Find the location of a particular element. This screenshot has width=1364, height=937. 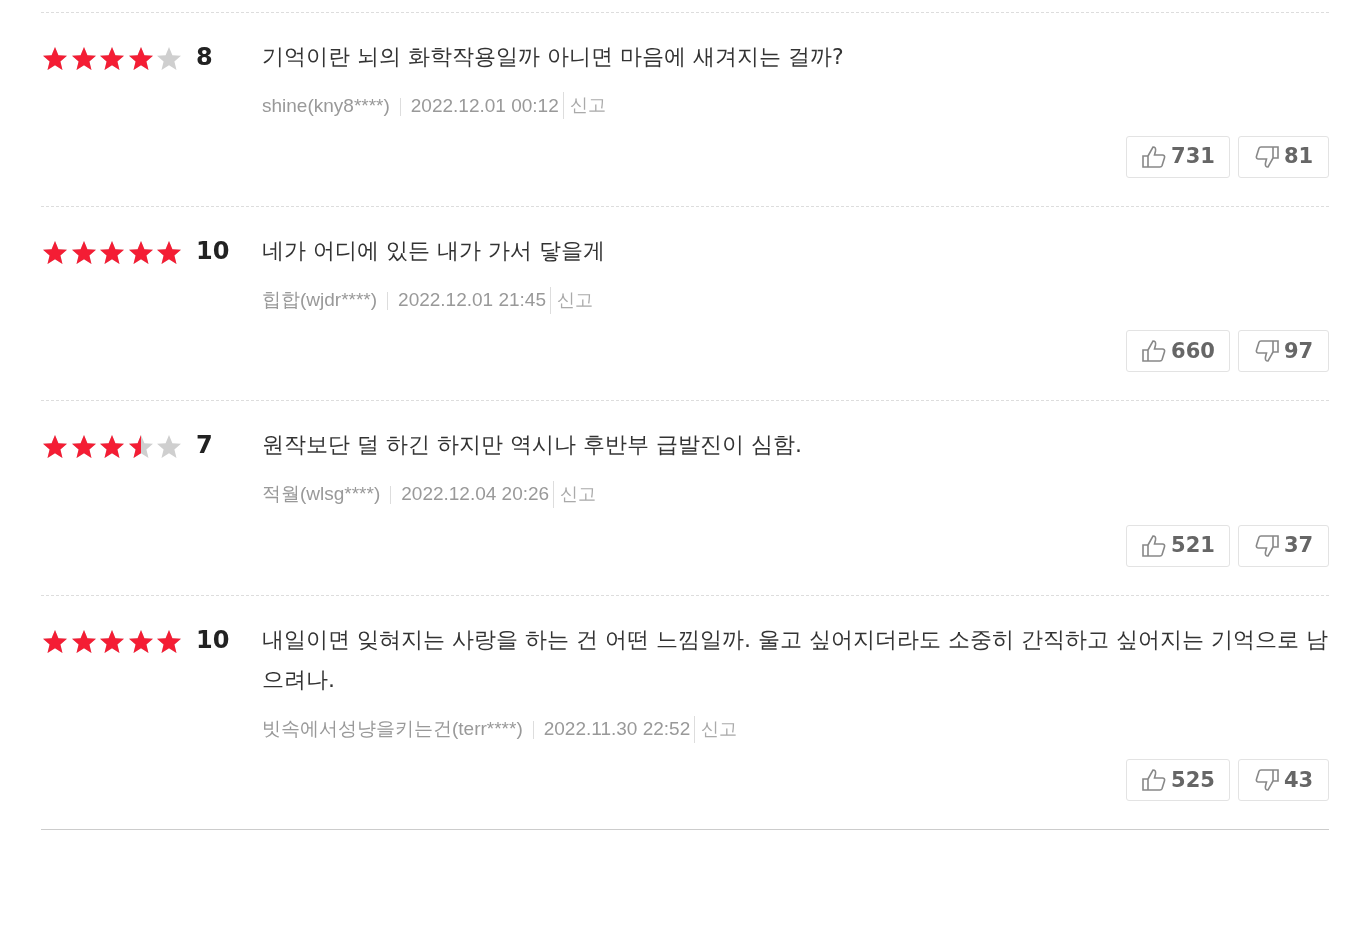

review-date: 2022.12.04 20:26 is located at coordinates (475, 494).